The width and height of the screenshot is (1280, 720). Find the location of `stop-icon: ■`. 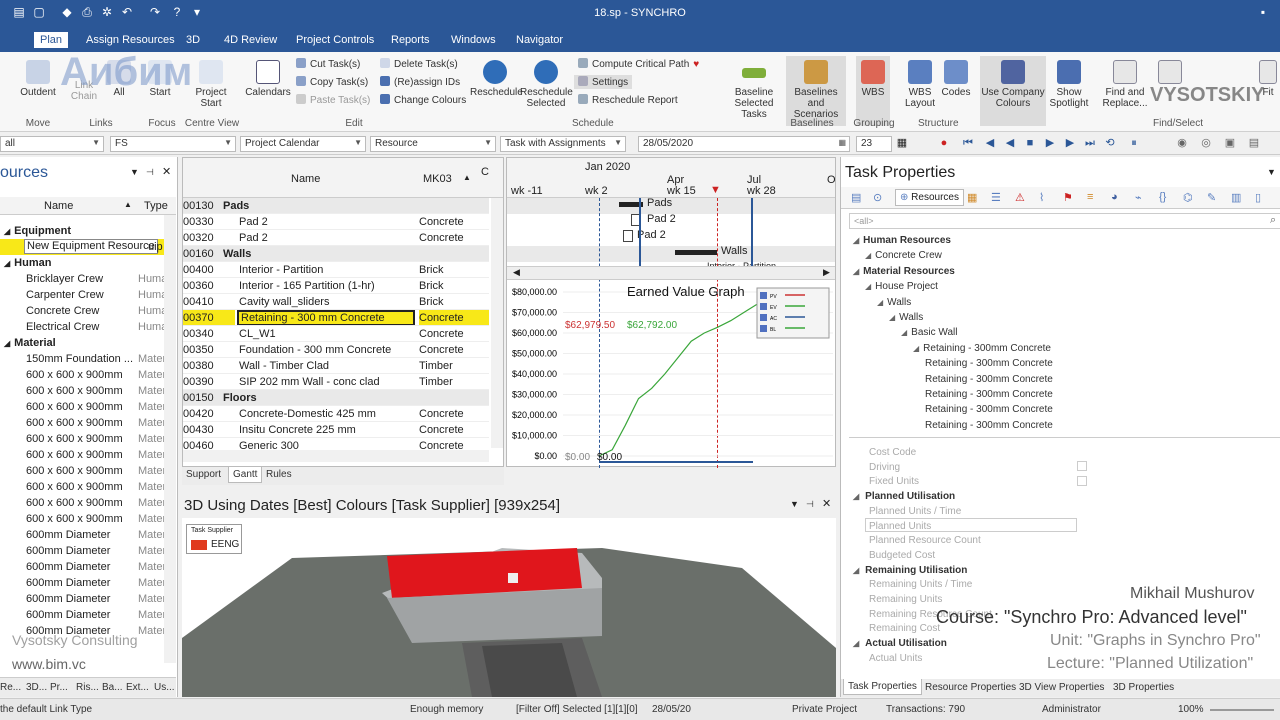

stop-icon: ■ is located at coordinates (1030, 143).